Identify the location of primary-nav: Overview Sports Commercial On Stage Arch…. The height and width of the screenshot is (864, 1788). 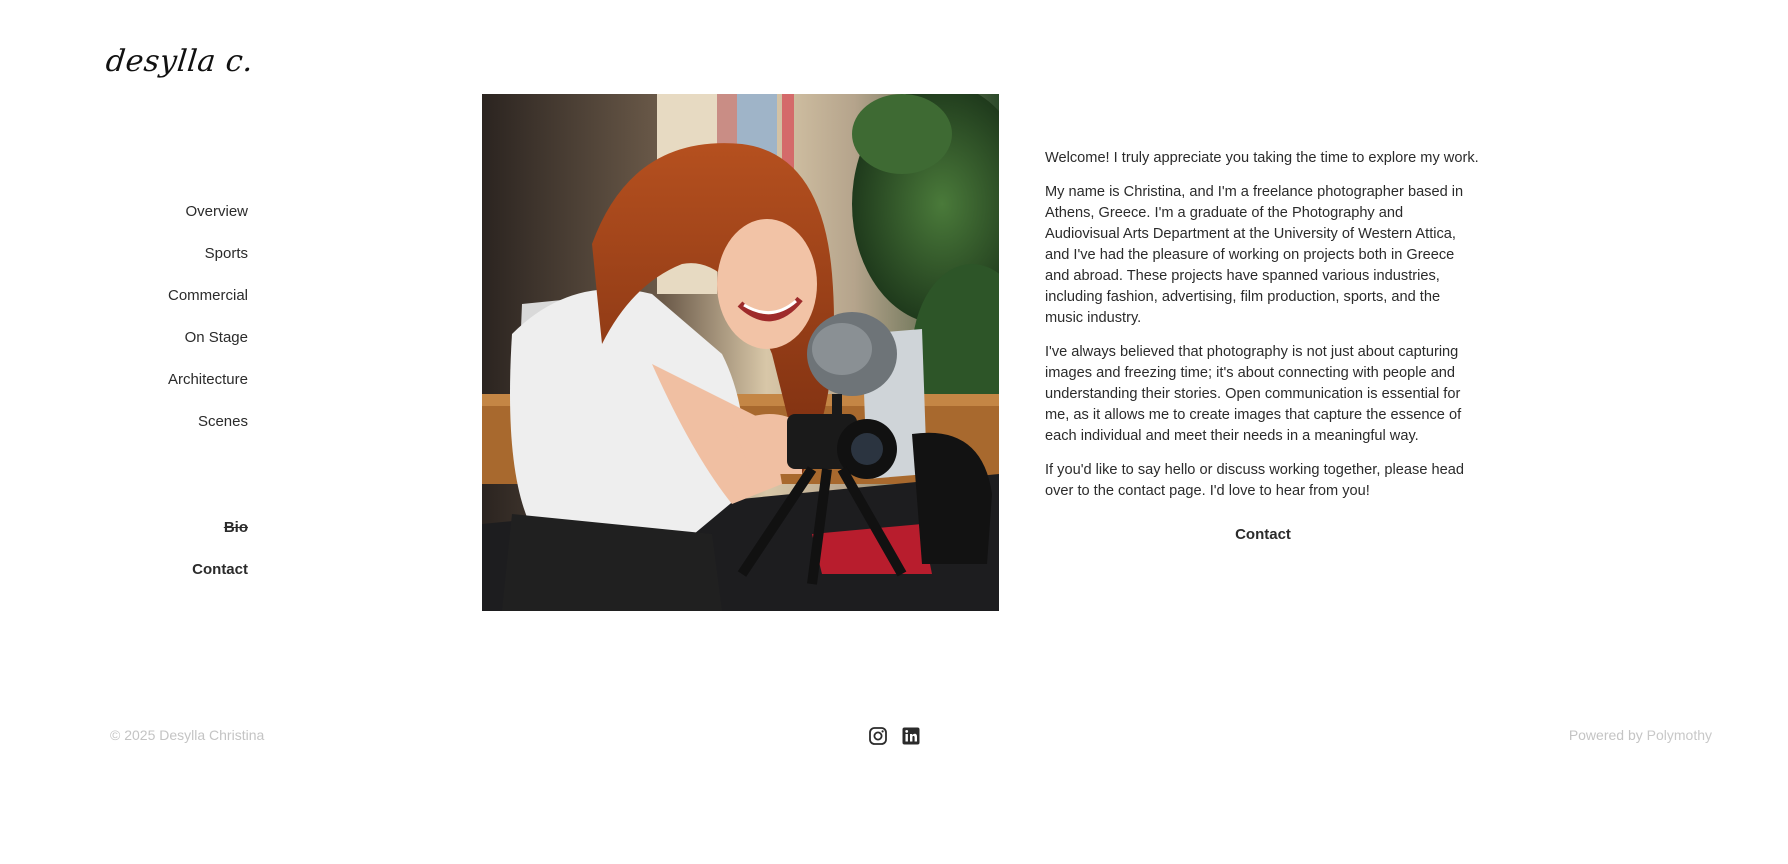
(174, 325).